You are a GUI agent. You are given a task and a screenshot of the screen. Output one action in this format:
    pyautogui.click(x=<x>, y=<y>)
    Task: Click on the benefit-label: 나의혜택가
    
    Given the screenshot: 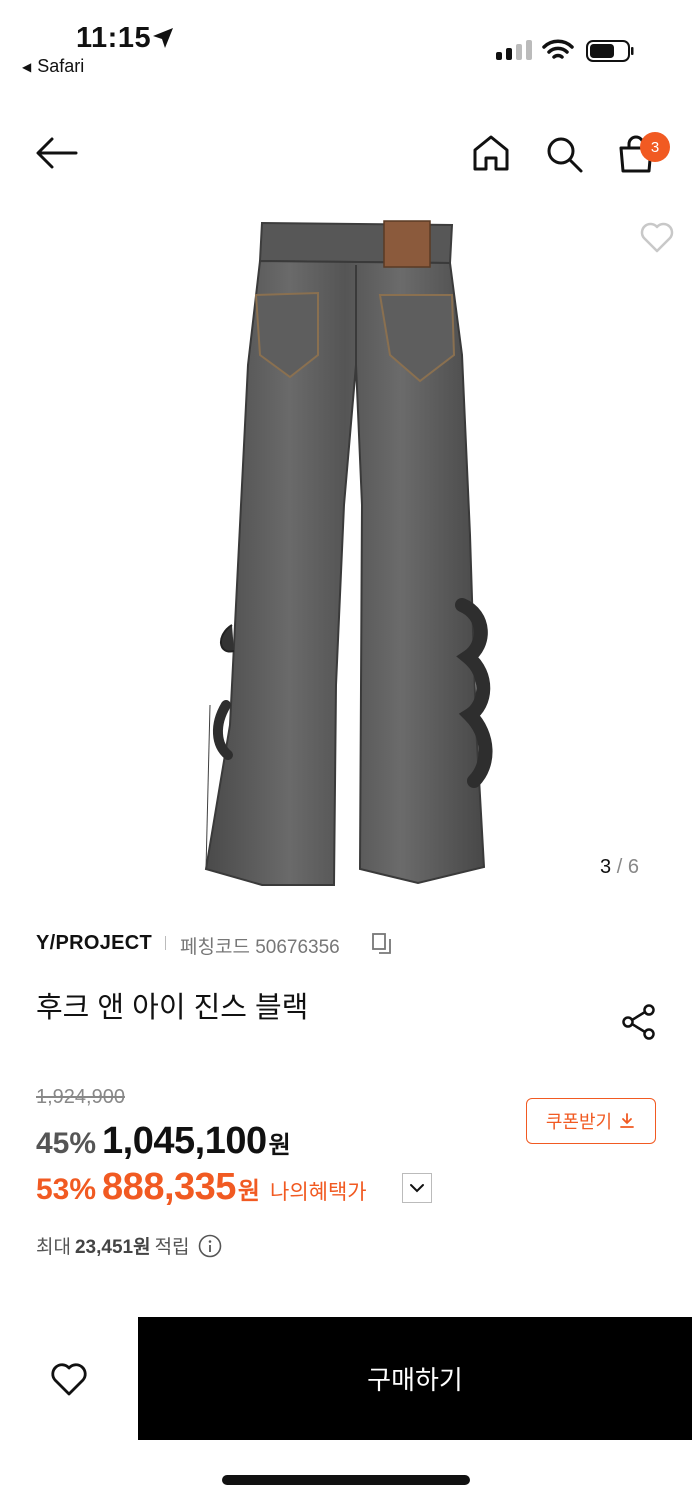 What is the action you would take?
    pyautogui.click(x=318, y=1192)
    